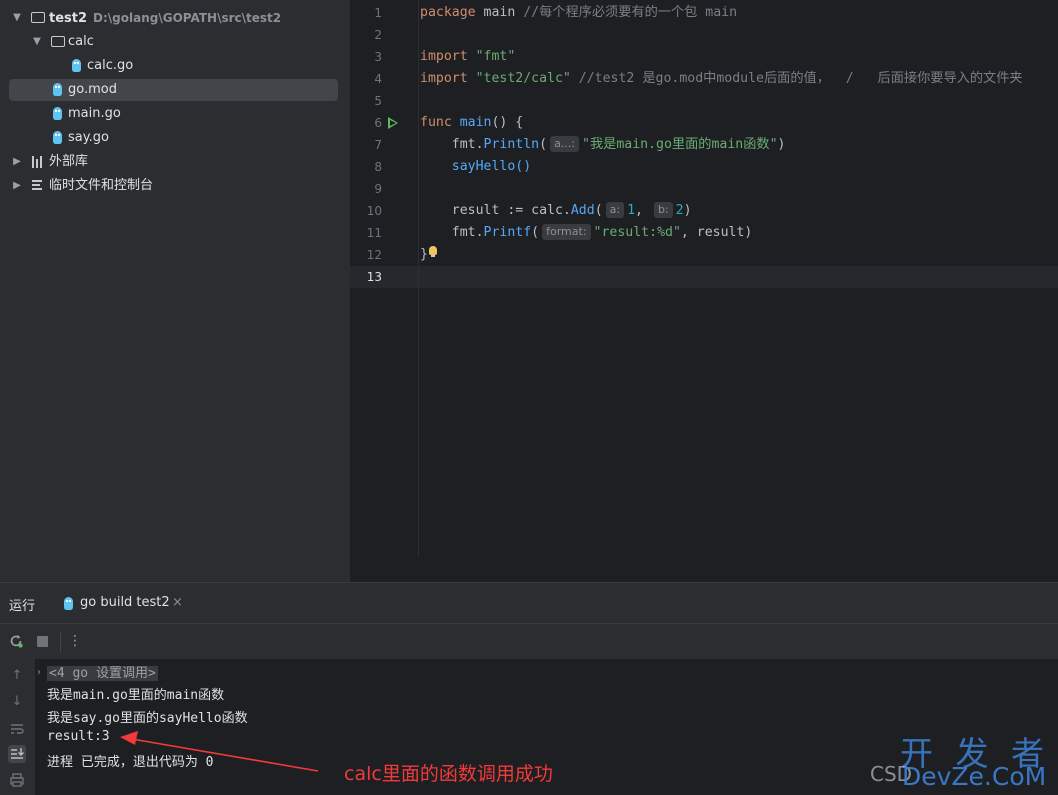  Describe the element at coordinates (17, 754) in the screenshot. I see `scroll-to-end-icon` at that location.